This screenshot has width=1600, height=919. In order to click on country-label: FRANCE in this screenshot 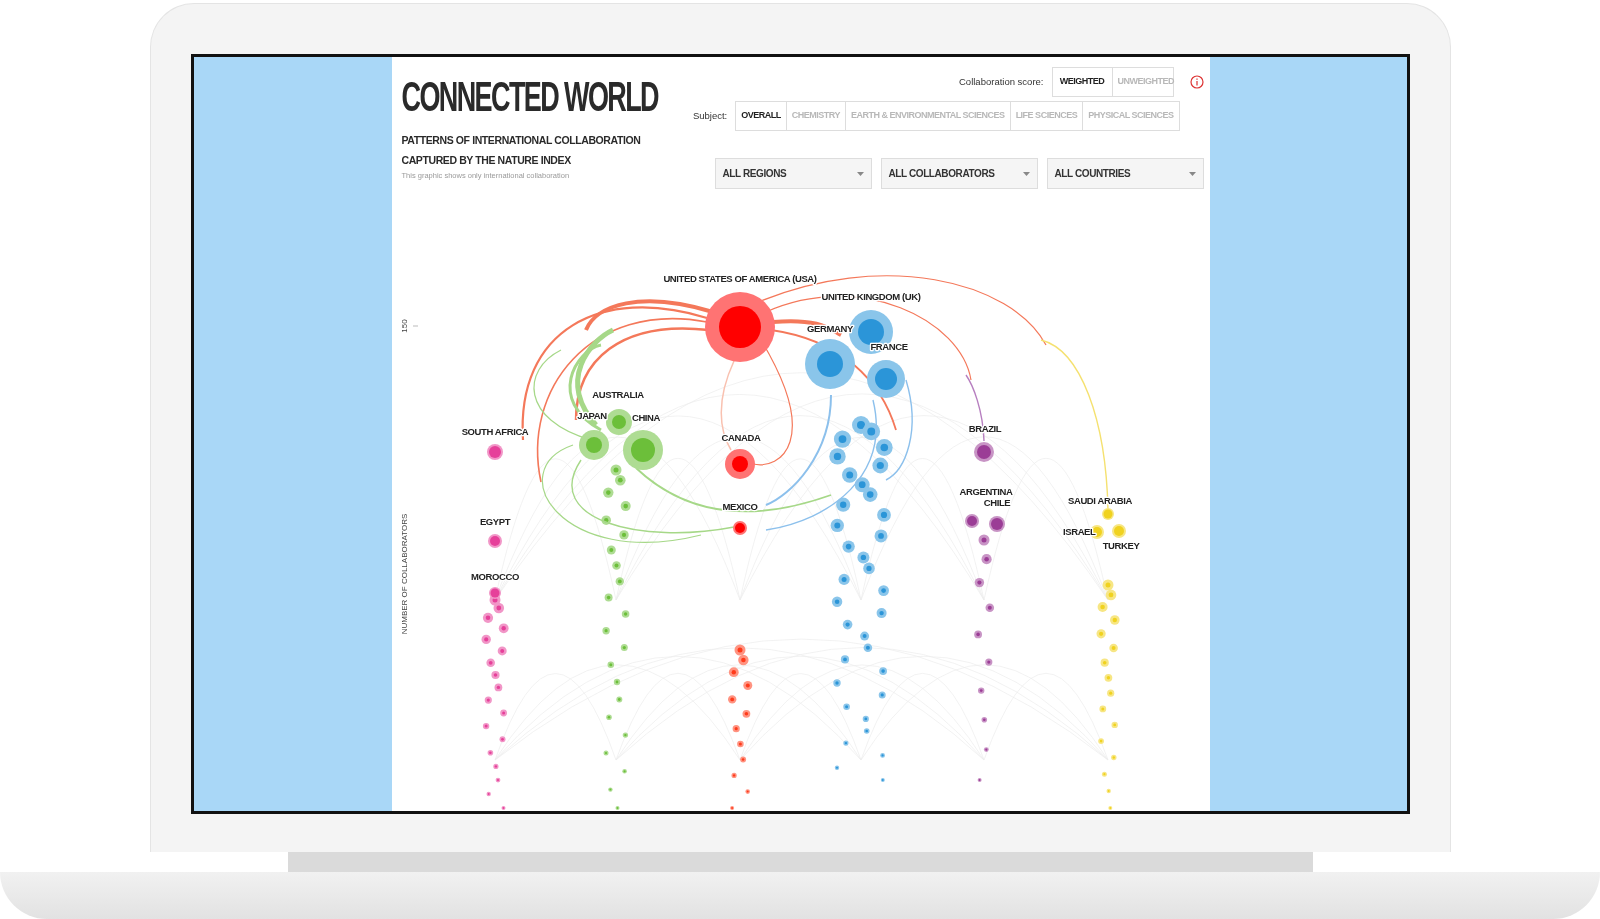, I will do `click(888, 346)`.